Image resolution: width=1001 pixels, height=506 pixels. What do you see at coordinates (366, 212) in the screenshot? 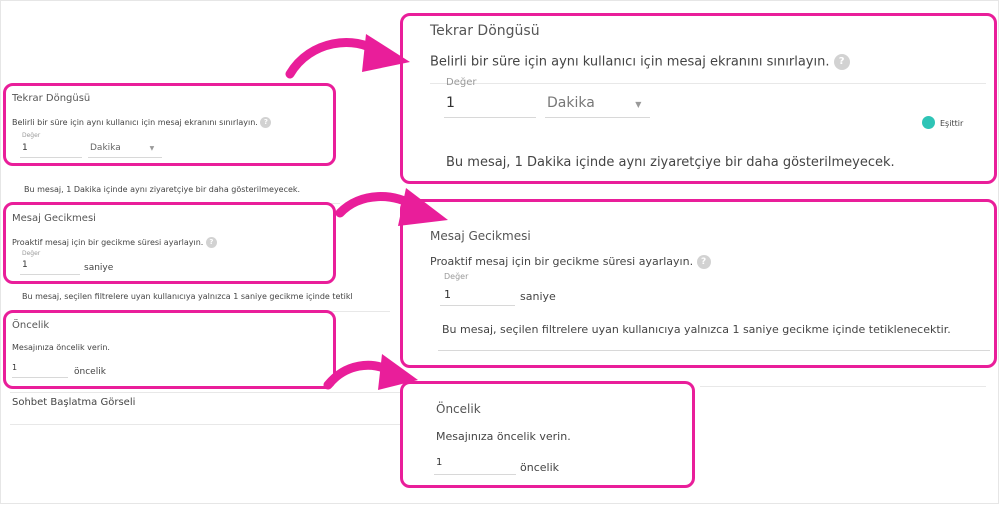
I see `arrows-overlay` at bounding box center [366, 212].